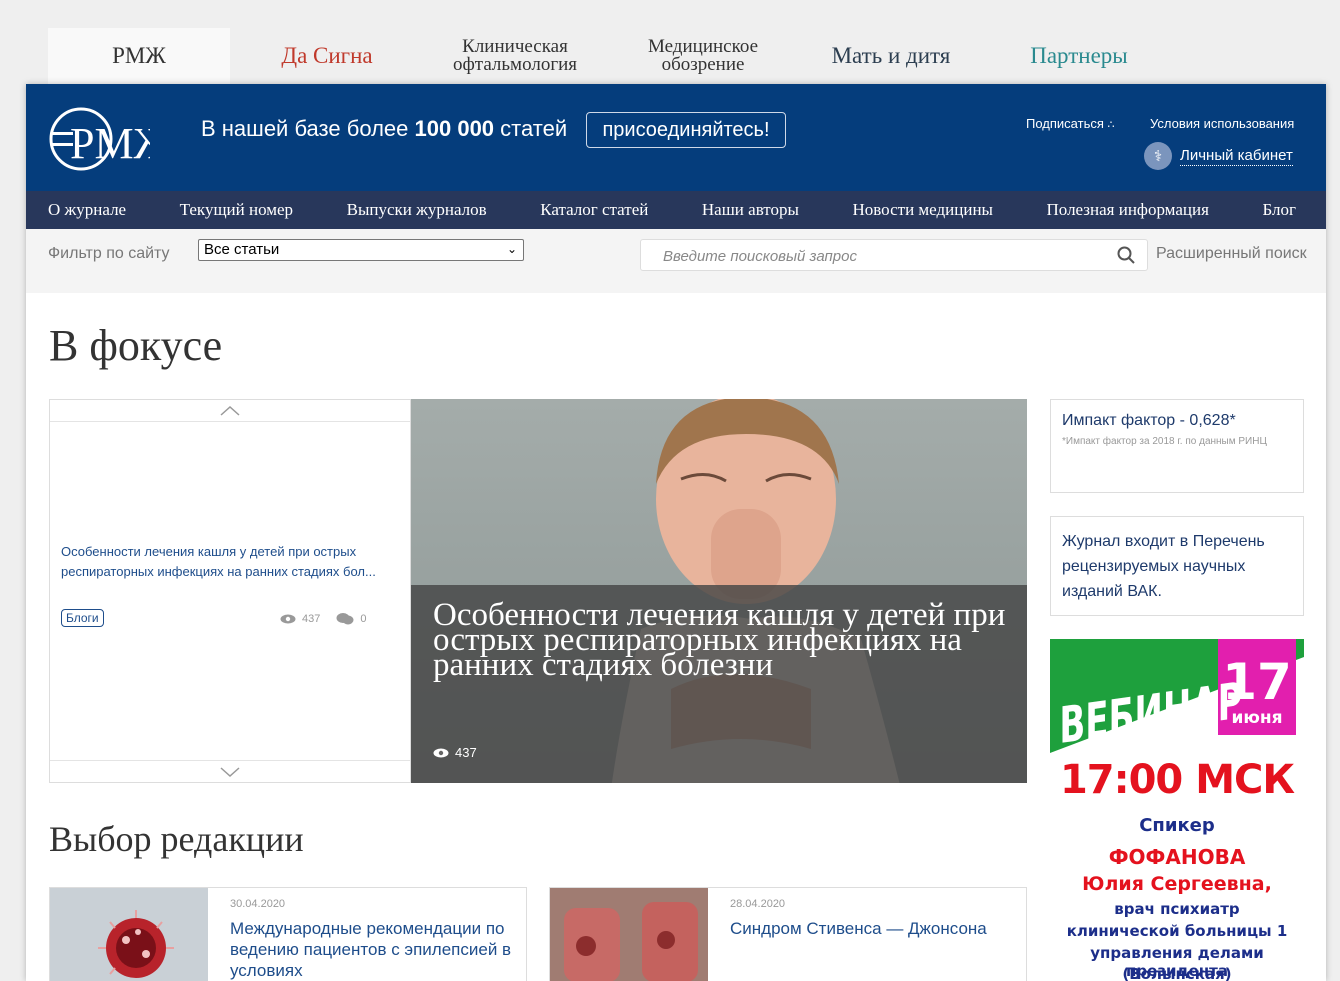  I want to click on filter-selected-value: Все статьи, so click(242, 249).